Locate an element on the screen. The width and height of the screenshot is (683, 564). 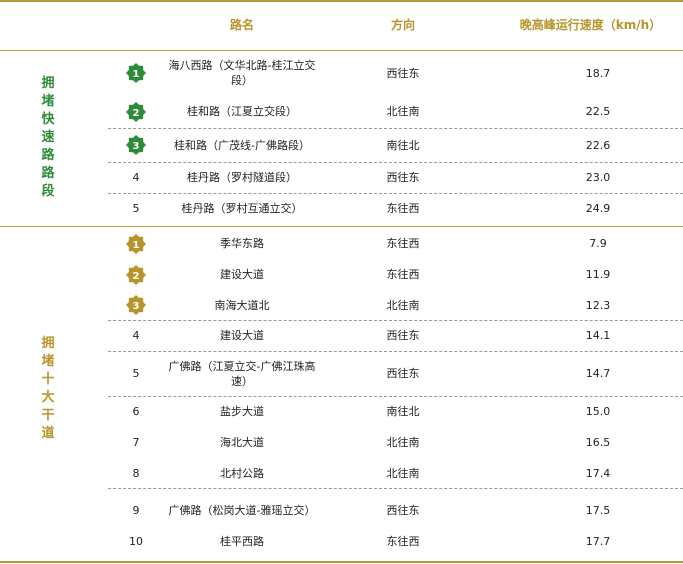
road-name-cell: 桂和路（广茂线-广佛路段） is located at coordinates (242, 145).